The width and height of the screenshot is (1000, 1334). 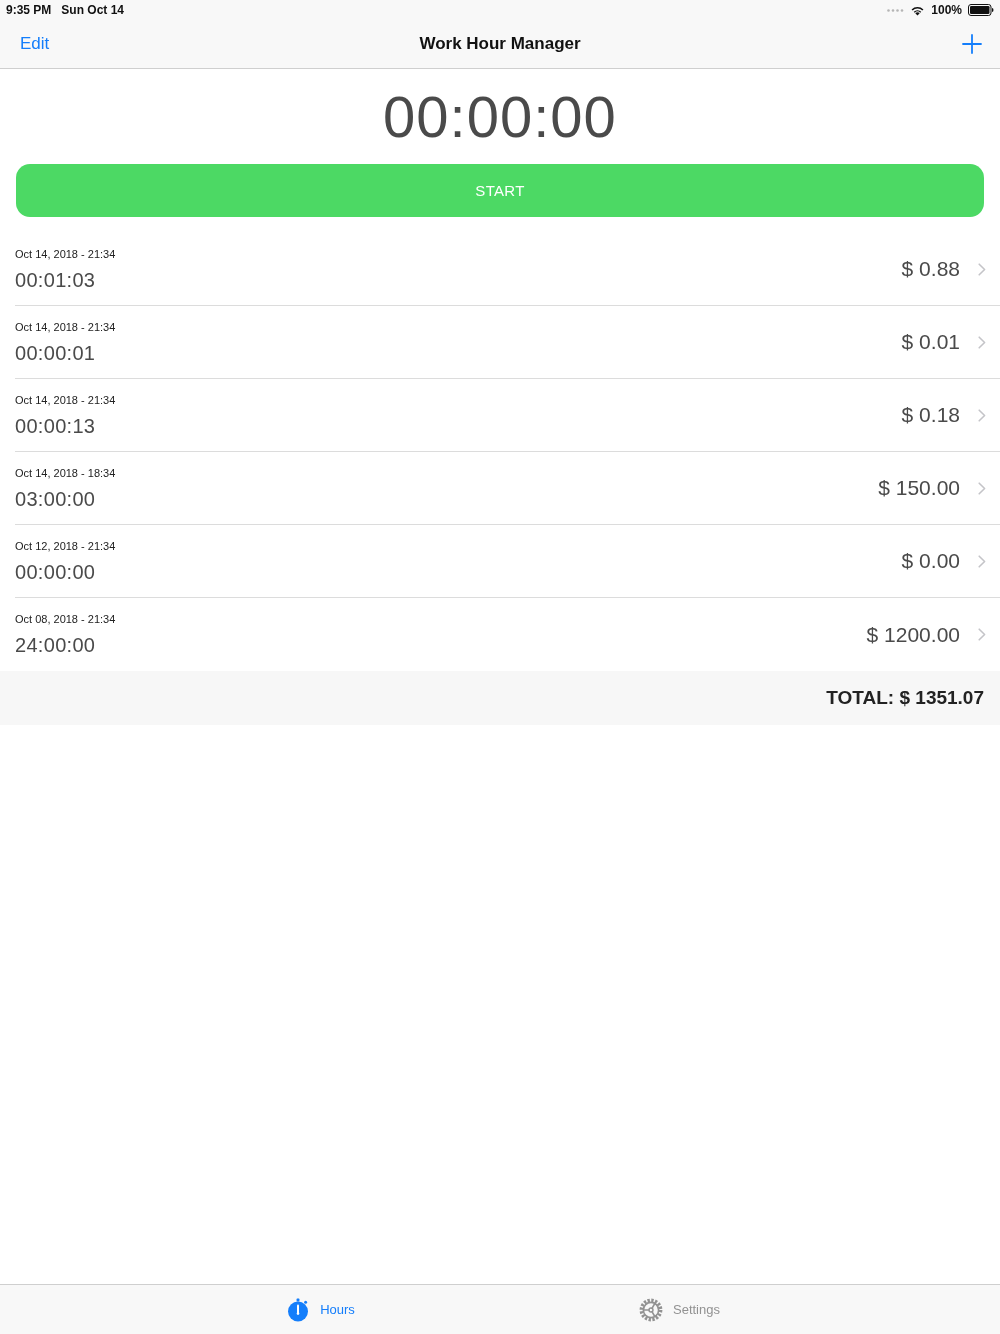 I want to click on nav-title: Work Hour Manager, so click(x=500, y=44).